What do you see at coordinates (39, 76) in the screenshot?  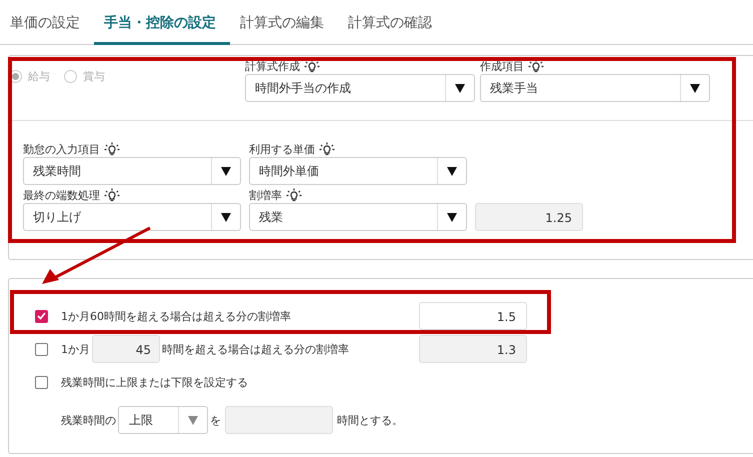 I see `radio-label: 給与` at bounding box center [39, 76].